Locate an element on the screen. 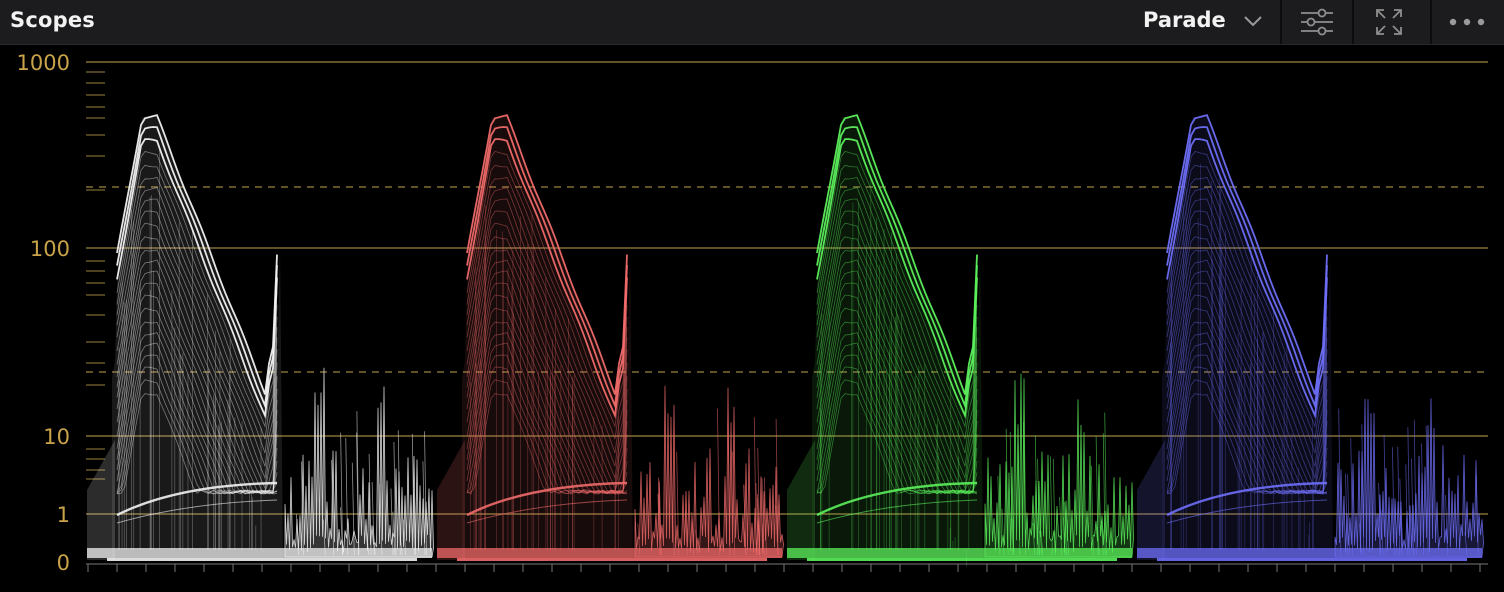  y-axis-label: 10 is located at coordinates (56, 437).